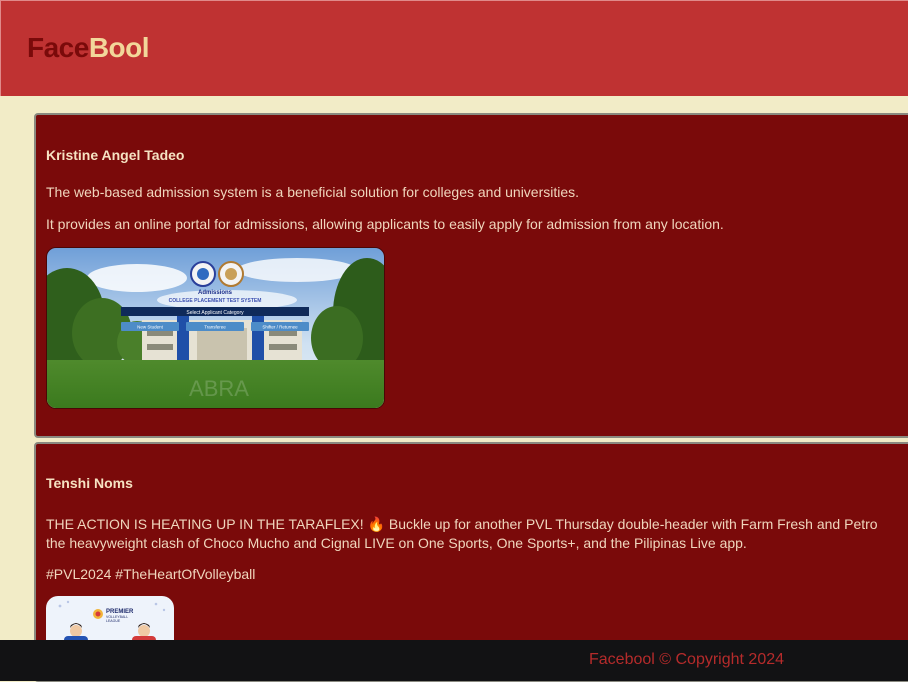  What do you see at coordinates (687, 659) in the screenshot?
I see `footer-copyright: Facebool © Copyright 2024` at bounding box center [687, 659].